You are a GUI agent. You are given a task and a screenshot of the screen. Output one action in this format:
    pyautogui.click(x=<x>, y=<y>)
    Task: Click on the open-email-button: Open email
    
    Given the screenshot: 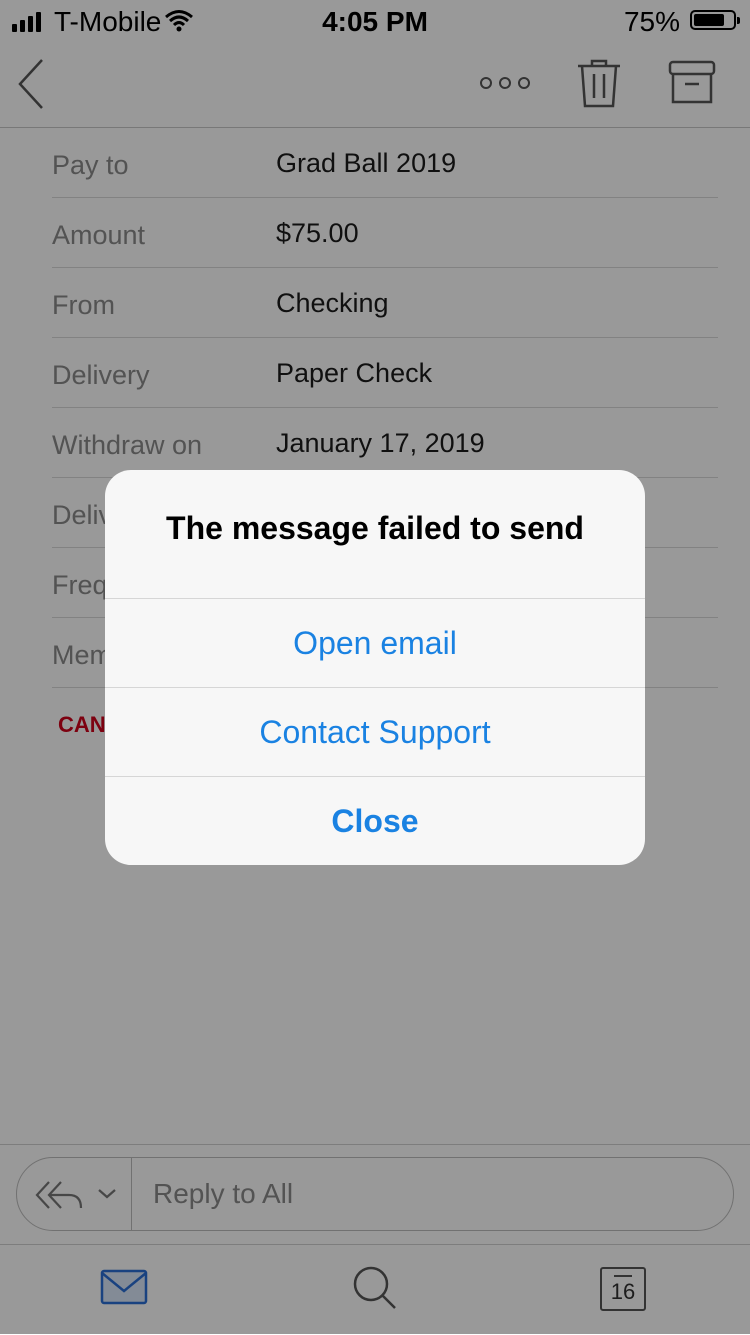 What is the action you would take?
    pyautogui.click(x=375, y=642)
    